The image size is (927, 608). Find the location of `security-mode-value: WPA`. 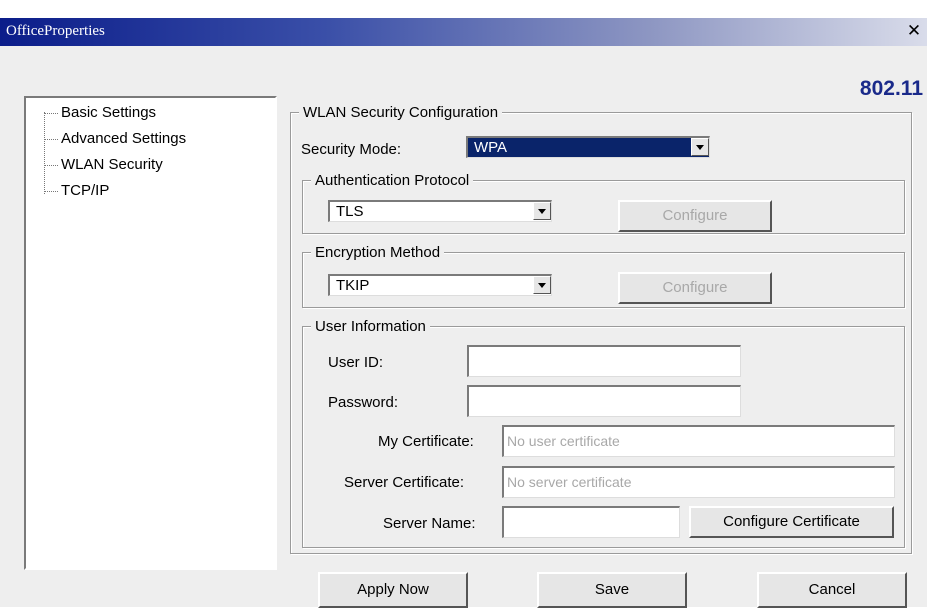

security-mode-value: WPA is located at coordinates (491, 147).